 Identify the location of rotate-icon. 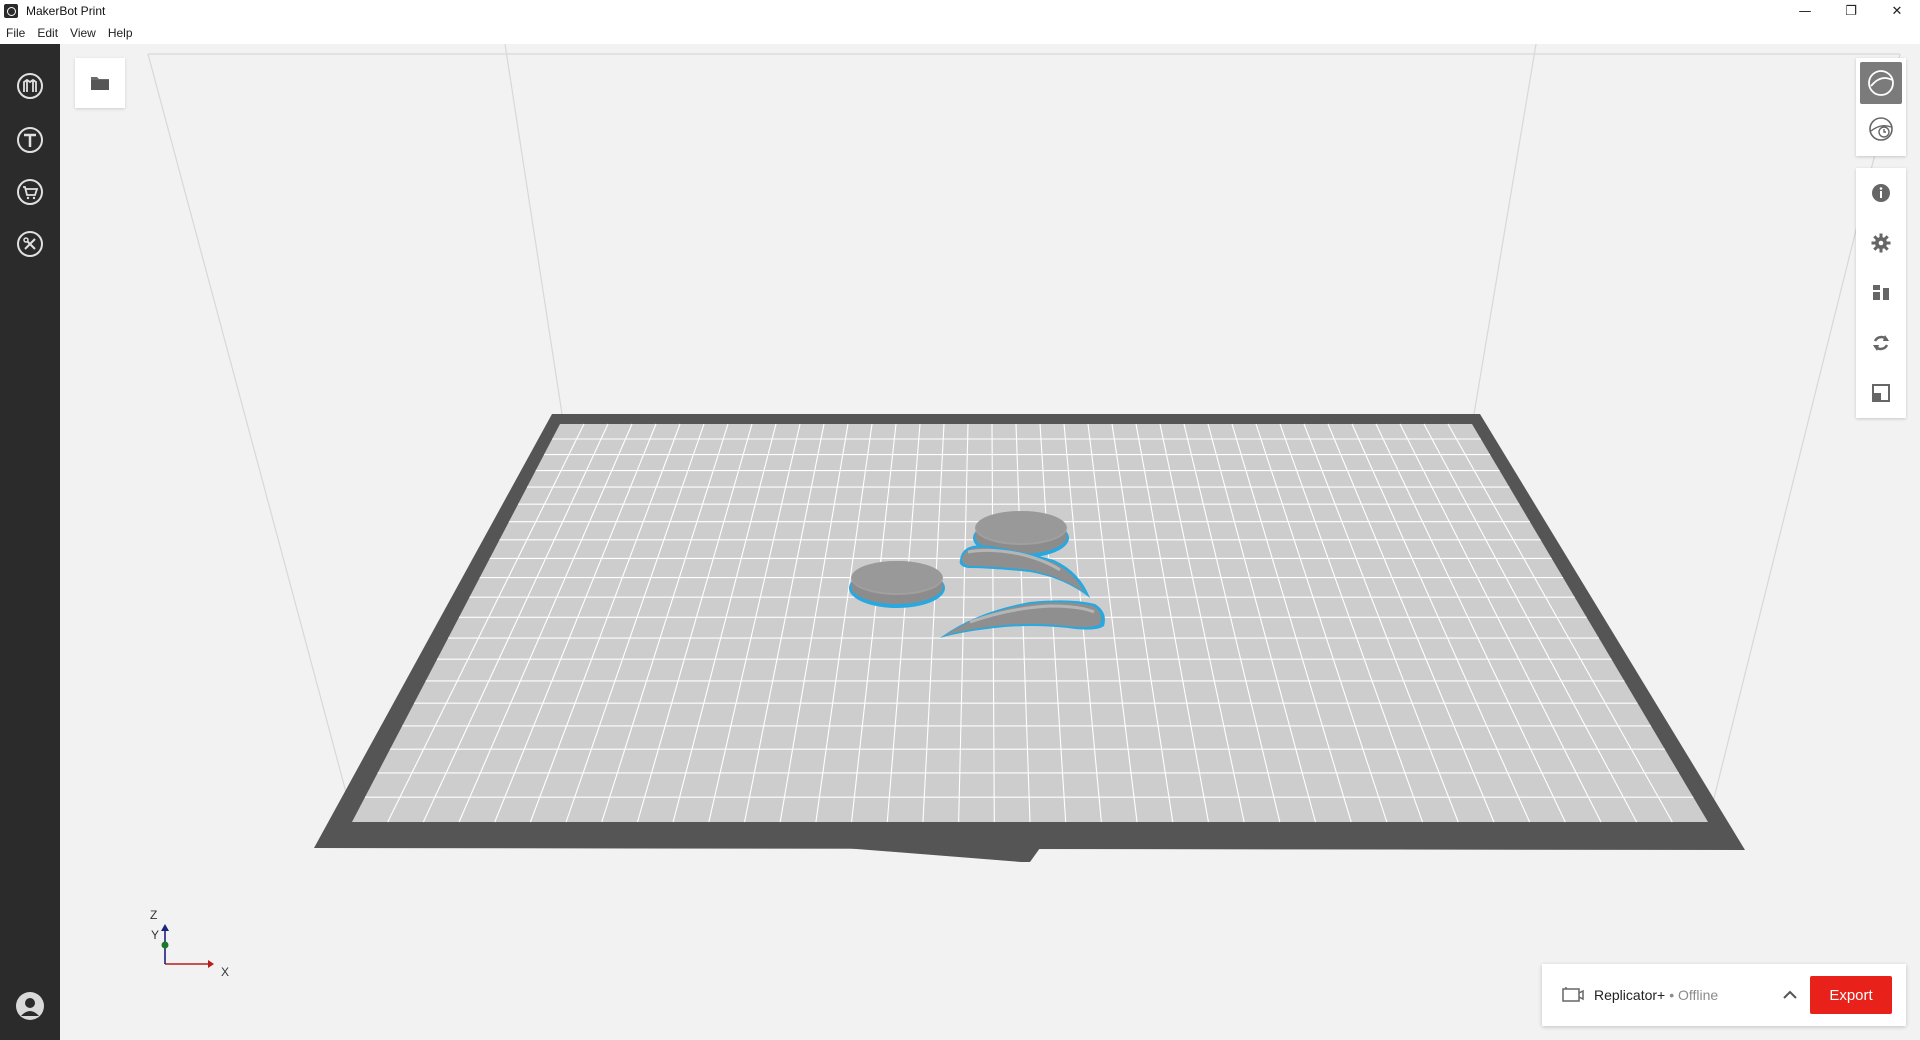
(1881, 343).